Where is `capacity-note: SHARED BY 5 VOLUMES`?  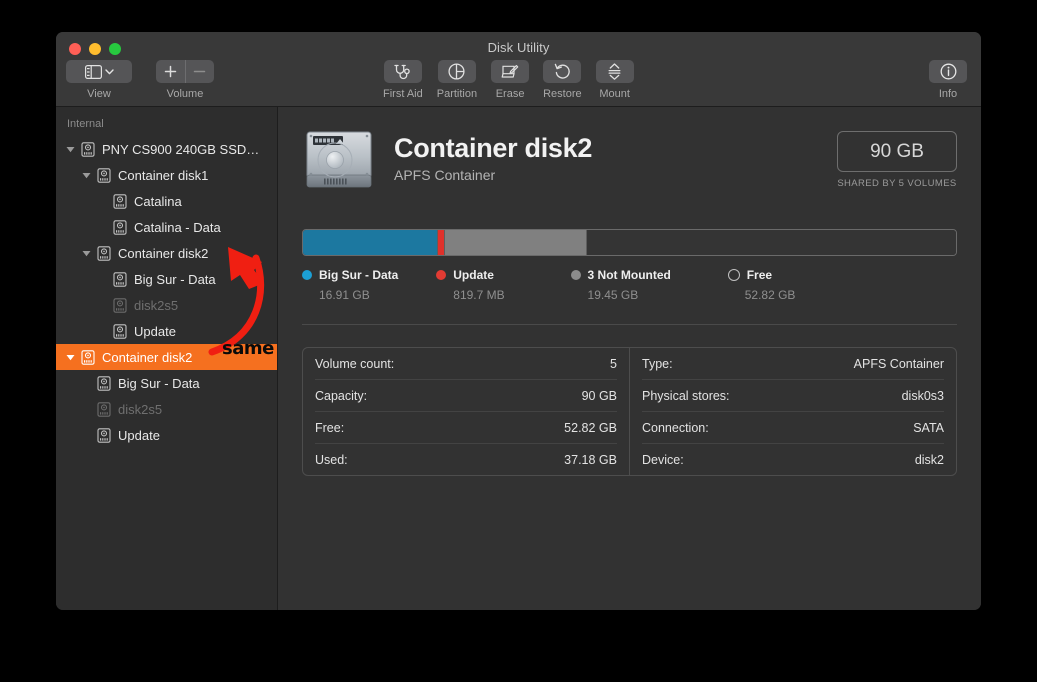
capacity-note: SHARED BY 5 VOLUMES is located at coordinates (897, 183).